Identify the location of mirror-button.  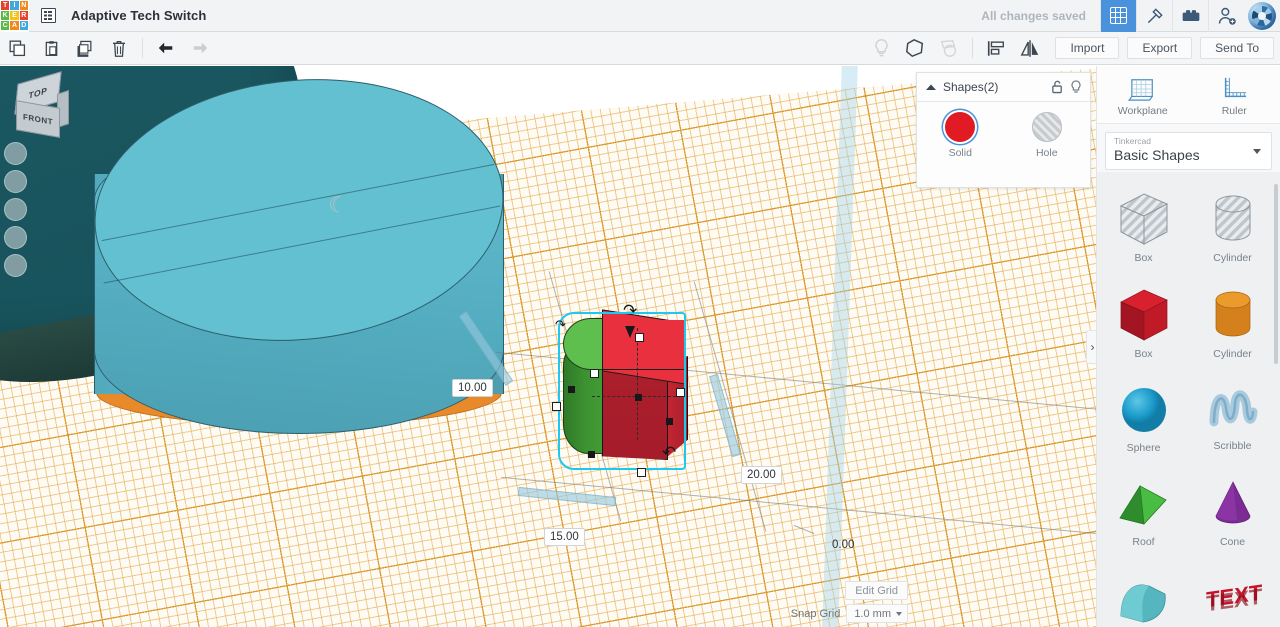
(1030, 48).